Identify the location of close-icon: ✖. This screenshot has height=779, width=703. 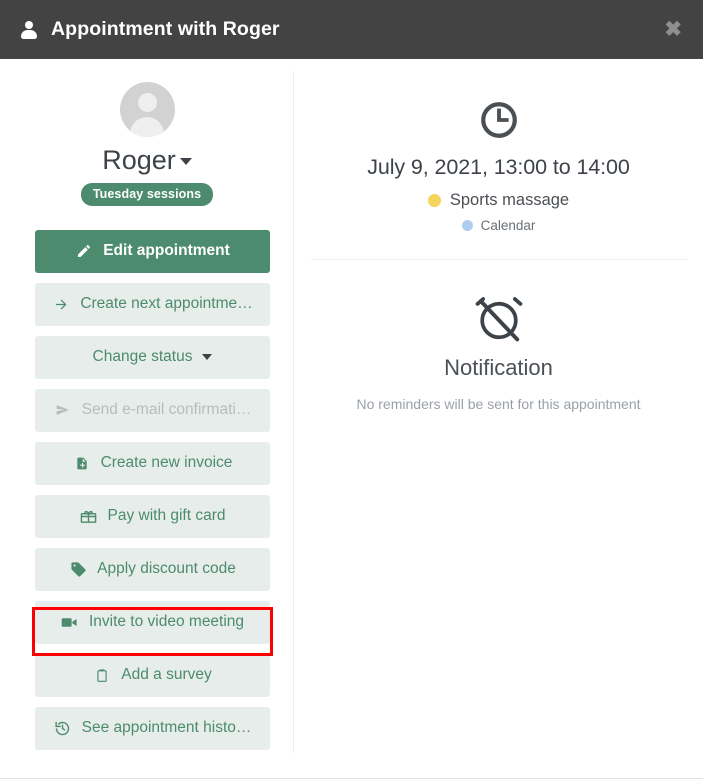
(673, 29).